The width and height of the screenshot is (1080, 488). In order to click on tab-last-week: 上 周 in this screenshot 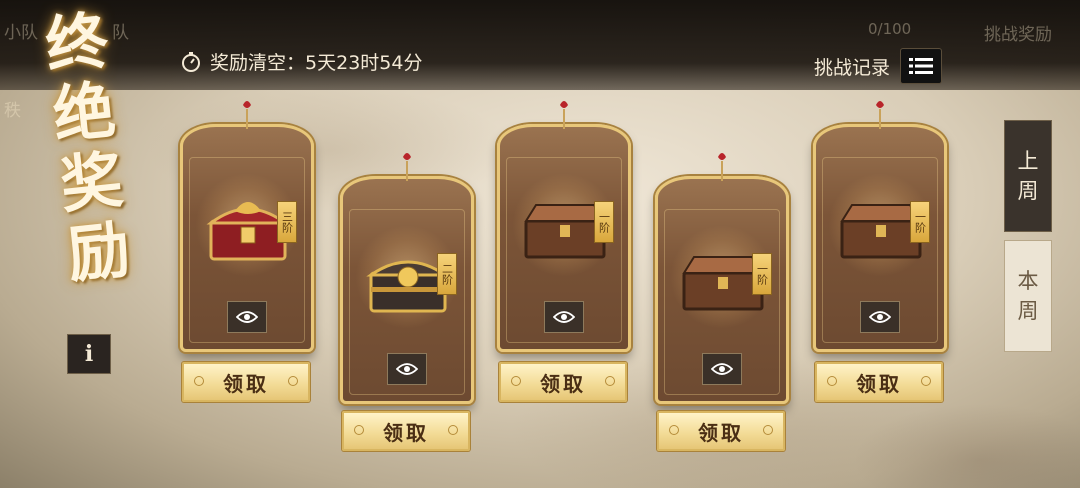, I will do `click(1028, 176)`.